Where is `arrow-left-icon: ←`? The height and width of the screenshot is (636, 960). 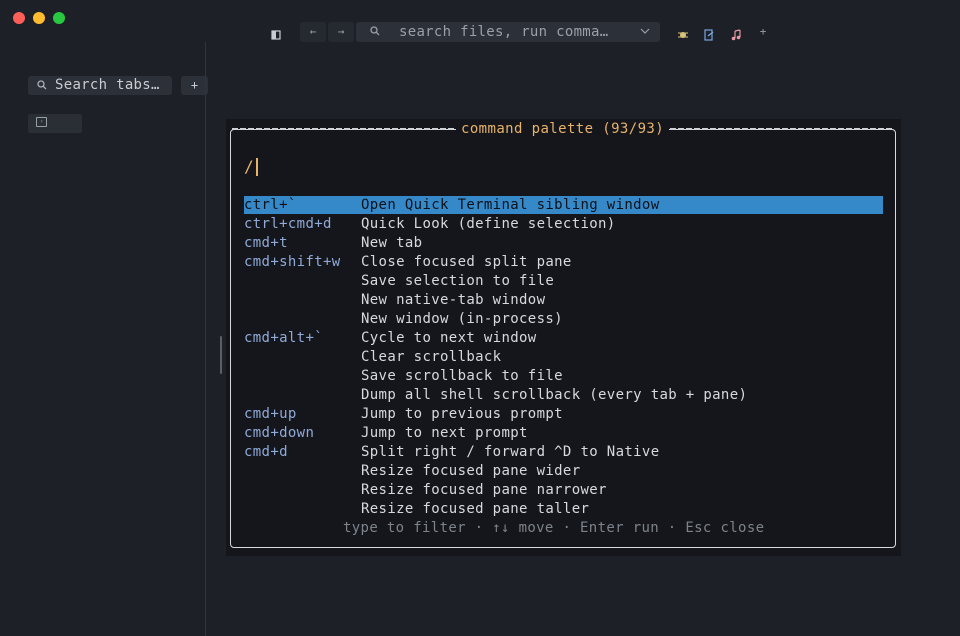 arrow-left-icon: ← is located at coordinates (313, 31).